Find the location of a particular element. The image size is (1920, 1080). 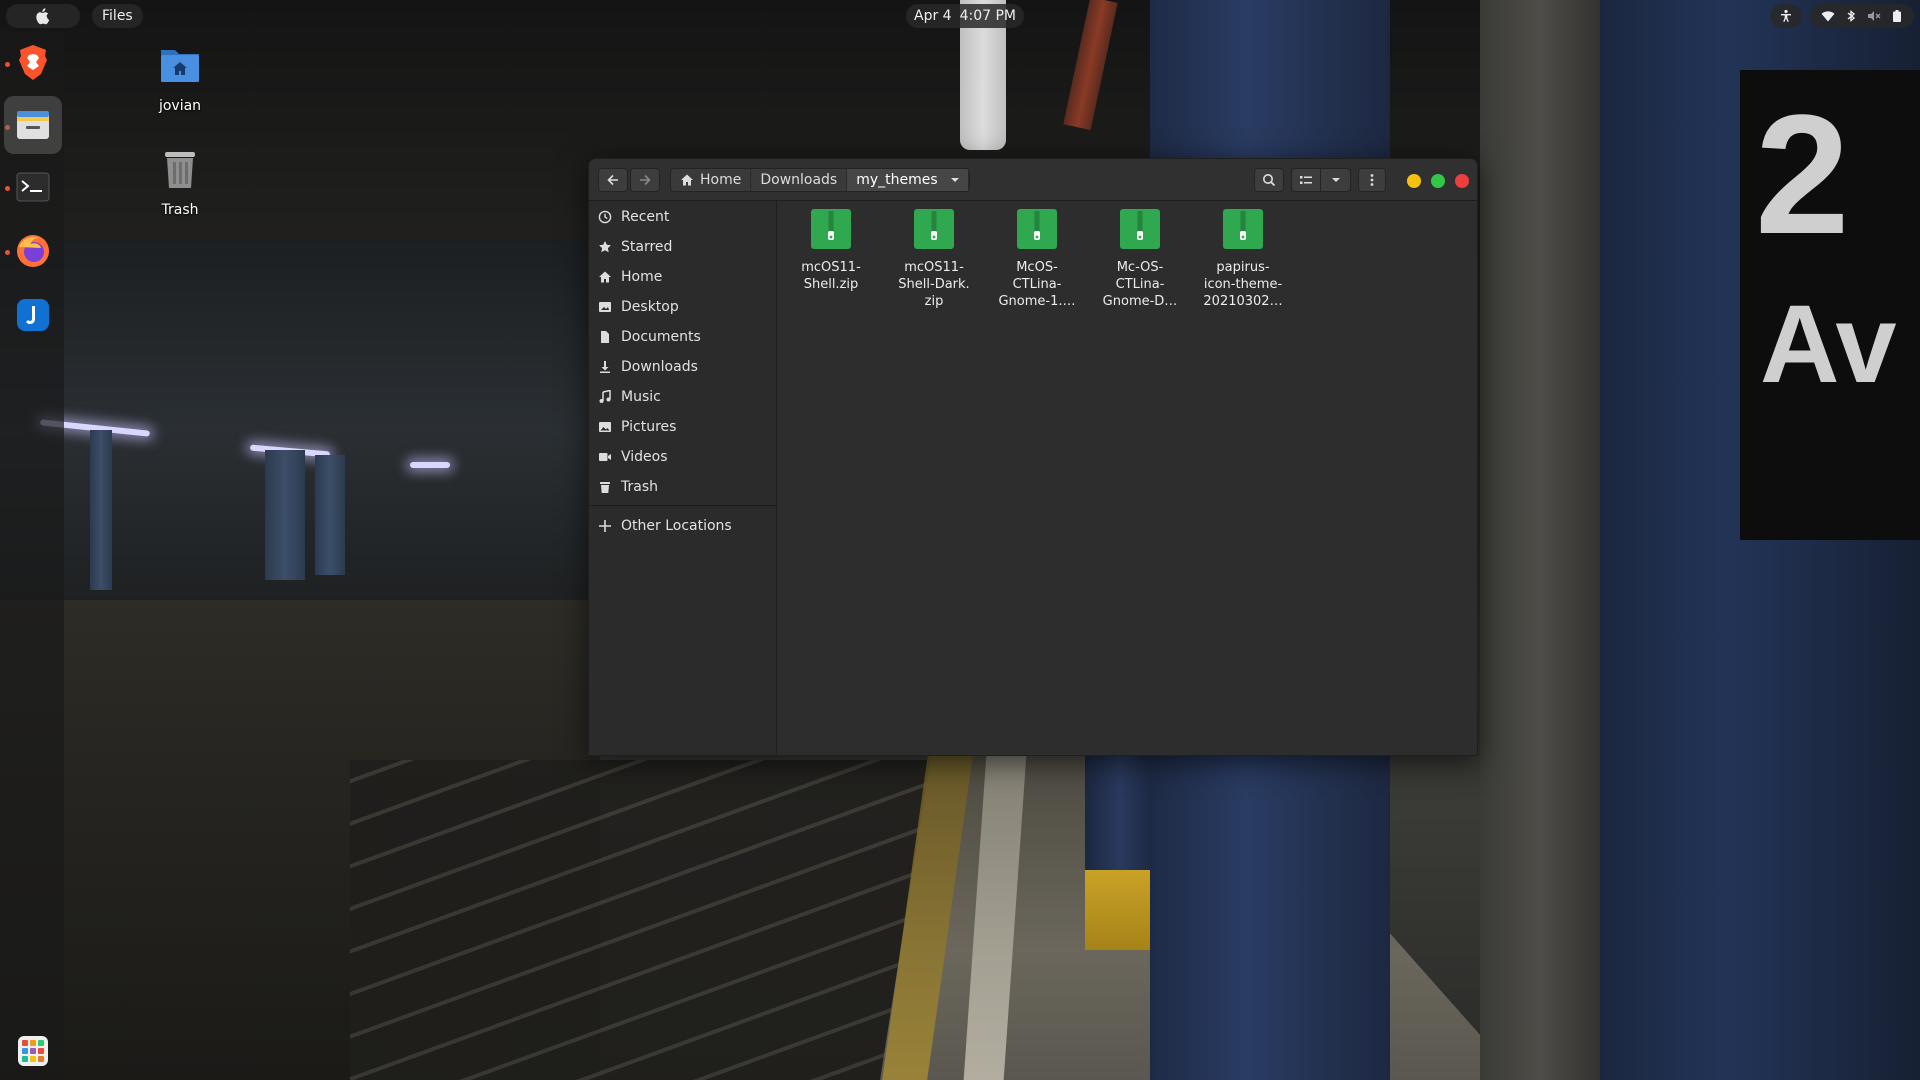

sidebar-item-trash: Trash is located at coordinates (683, 487).